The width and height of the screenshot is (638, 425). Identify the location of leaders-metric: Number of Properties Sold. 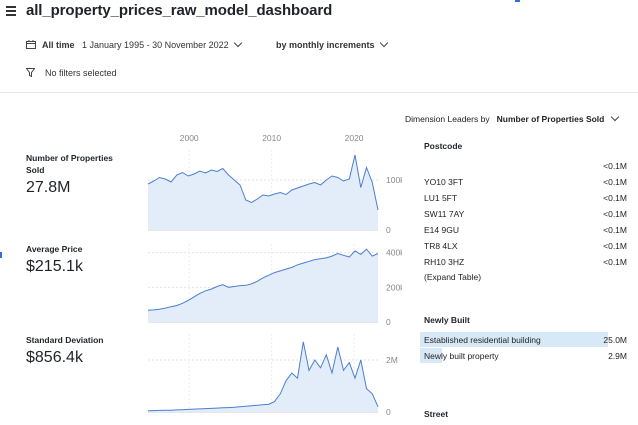
(550, 119).